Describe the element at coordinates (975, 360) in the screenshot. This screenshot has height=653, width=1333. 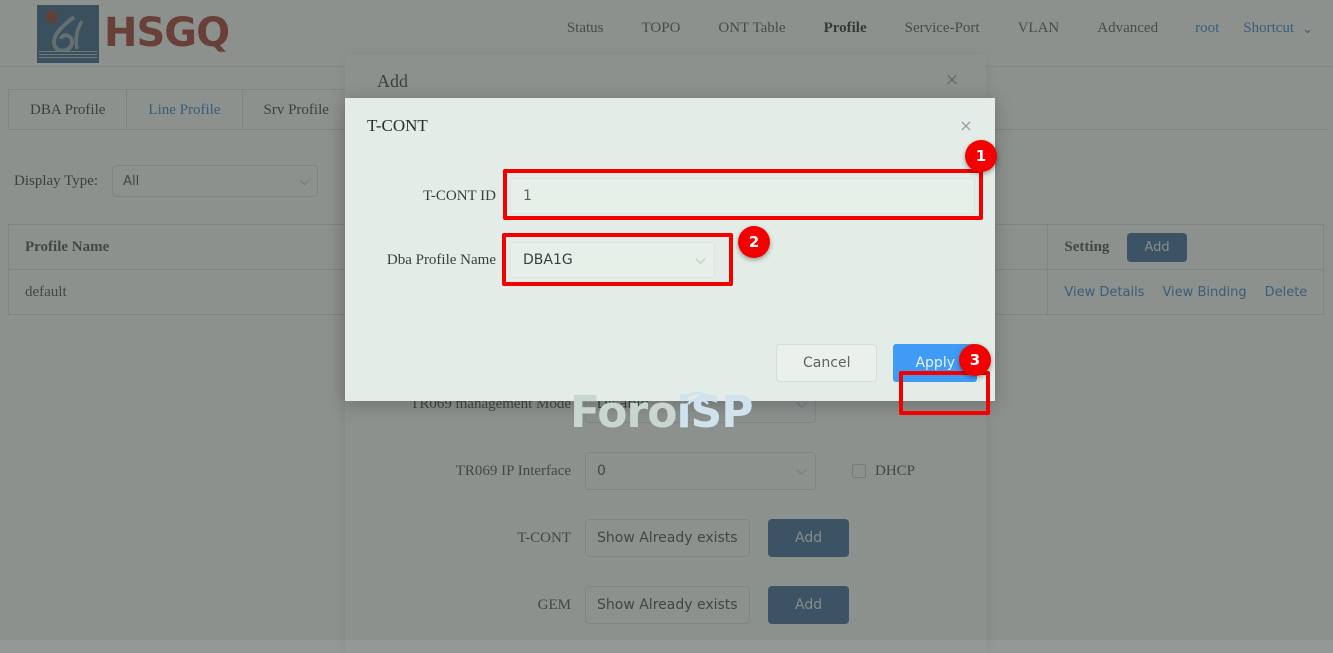
I see `step-marker-3: 3` at that location.